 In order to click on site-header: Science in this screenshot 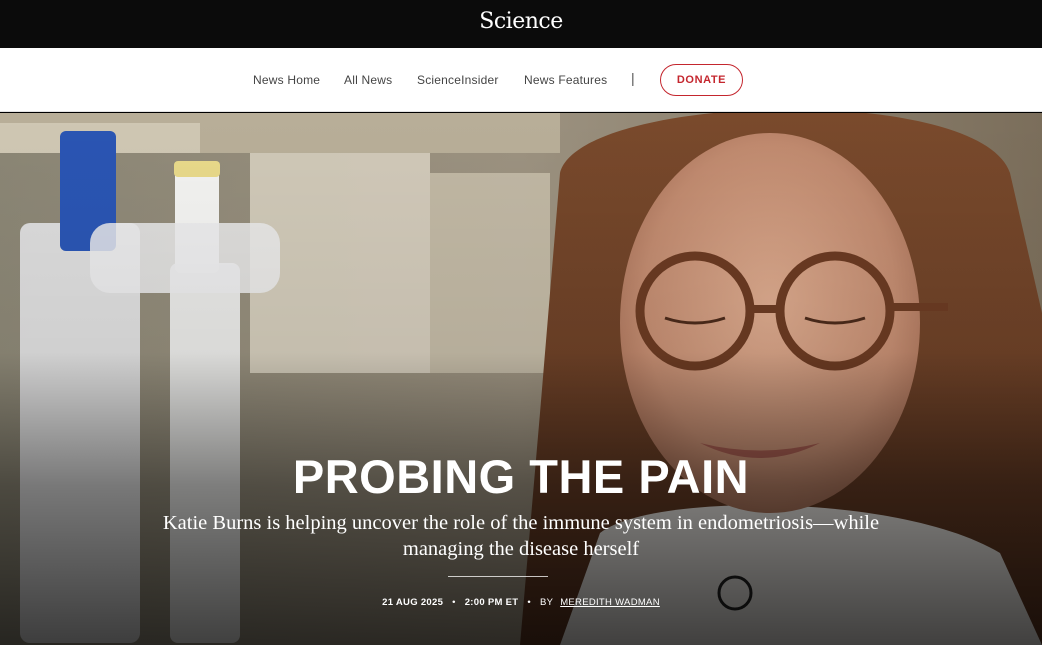, I will do `click(521, 24)`.